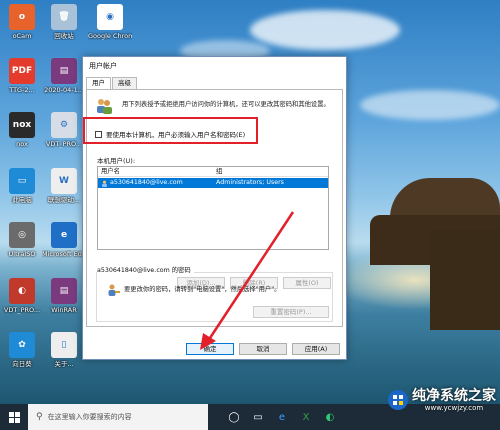  I want to click on taskbar-search-box: ⚲ 在这里输入你要搜索的内容, so click(118, 417).